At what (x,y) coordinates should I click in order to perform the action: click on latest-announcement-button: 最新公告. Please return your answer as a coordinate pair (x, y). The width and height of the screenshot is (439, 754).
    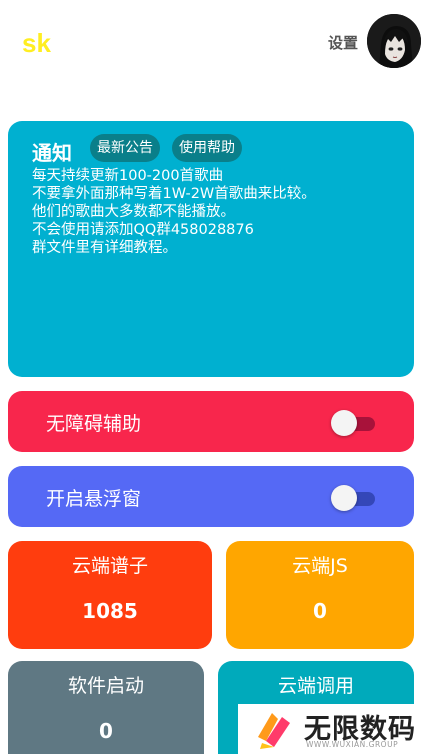
    Looking at the image, I should click on (125, 148).